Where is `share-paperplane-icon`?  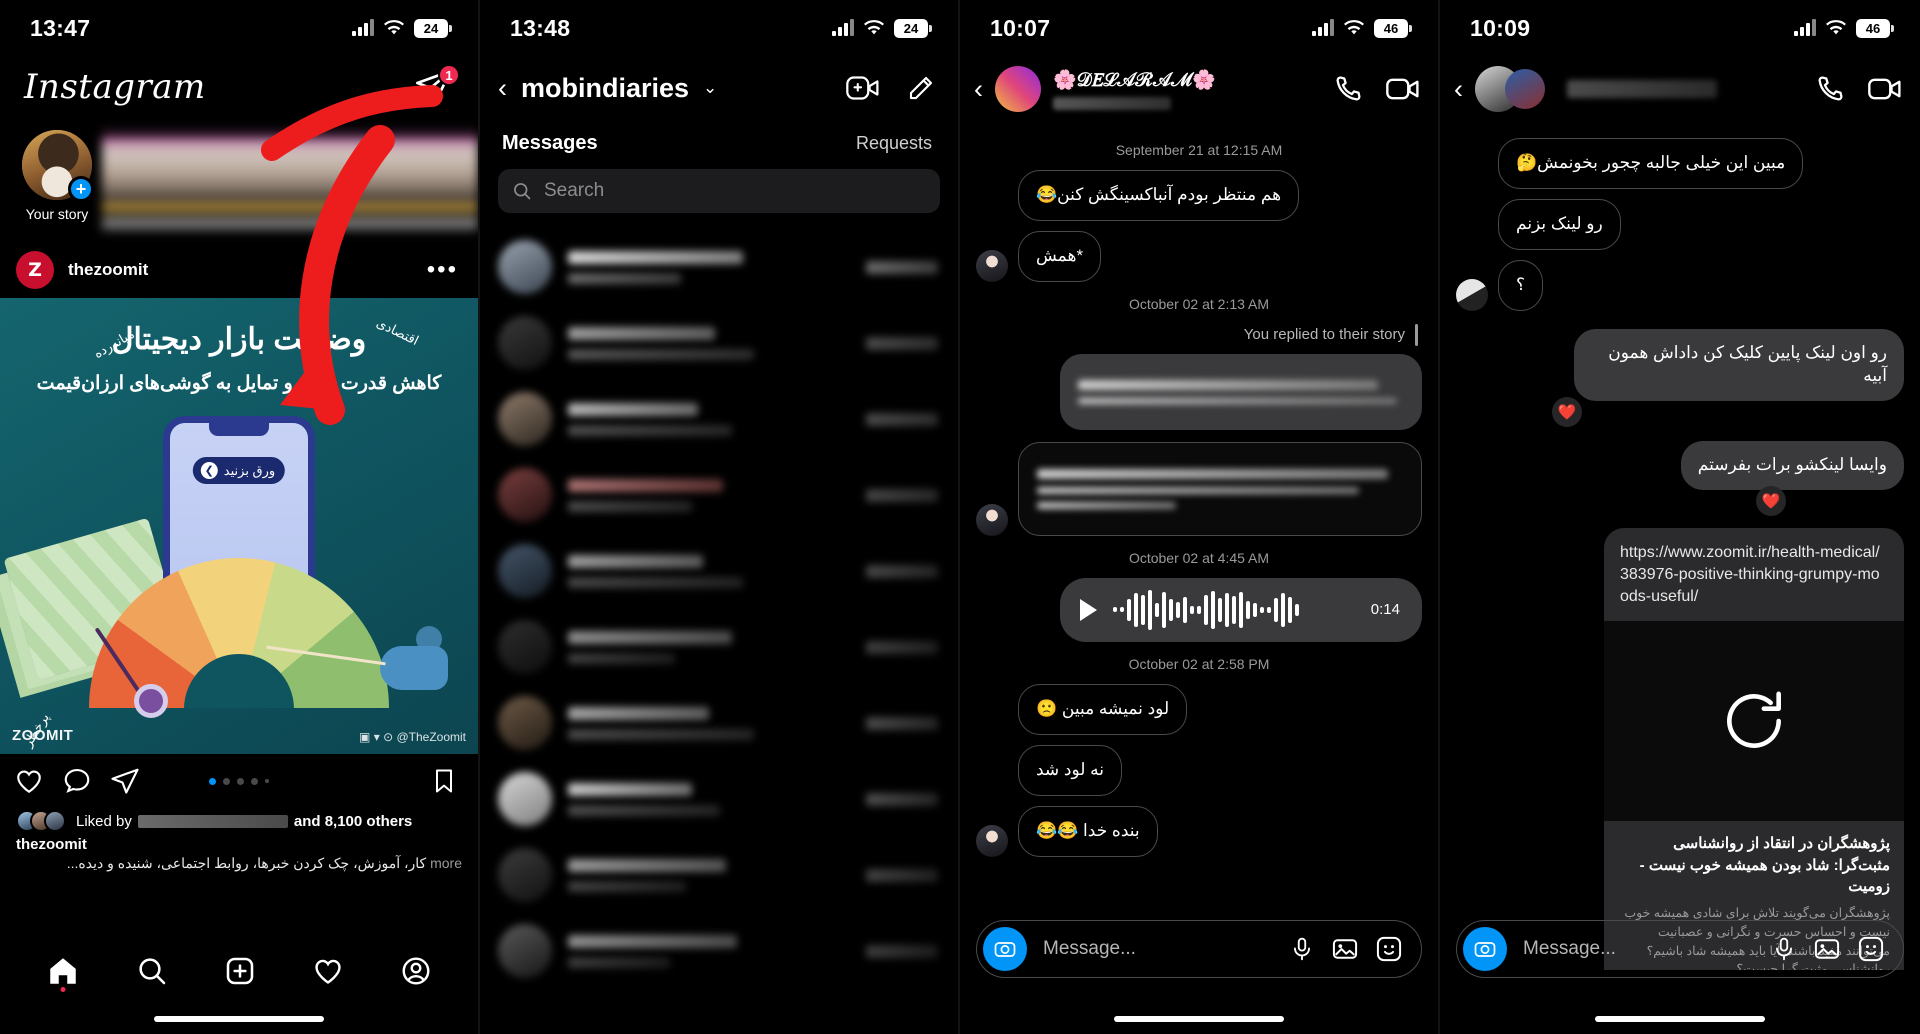 share-paperplane-icon is located at coordinates (125, 781).